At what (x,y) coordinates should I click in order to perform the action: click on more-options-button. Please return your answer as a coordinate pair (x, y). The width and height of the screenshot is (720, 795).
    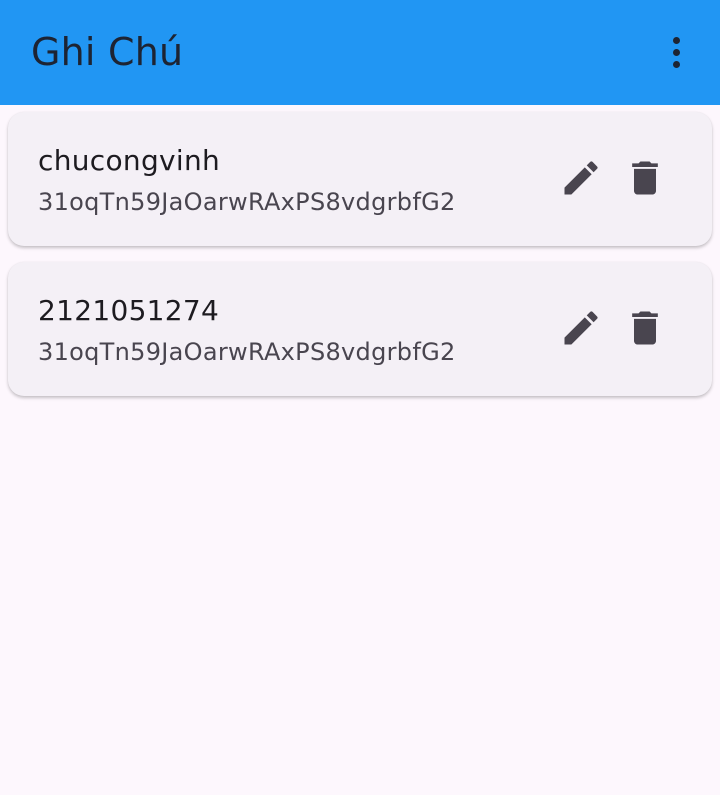
    Looking at the image, I should click on (676, 52).